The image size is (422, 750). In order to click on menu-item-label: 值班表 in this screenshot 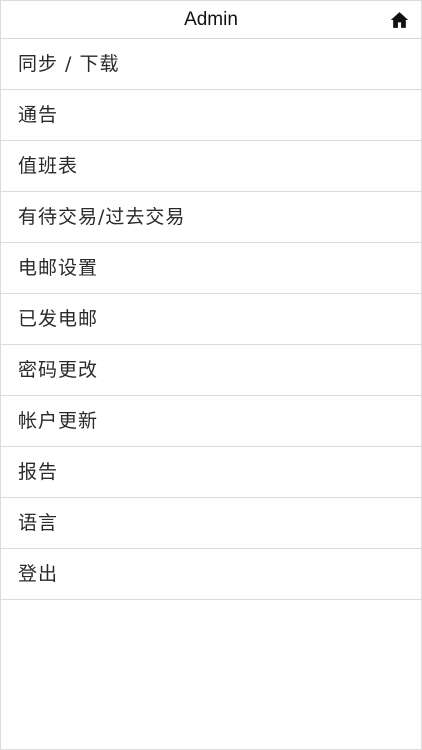, I will do `click(48, 166)`.